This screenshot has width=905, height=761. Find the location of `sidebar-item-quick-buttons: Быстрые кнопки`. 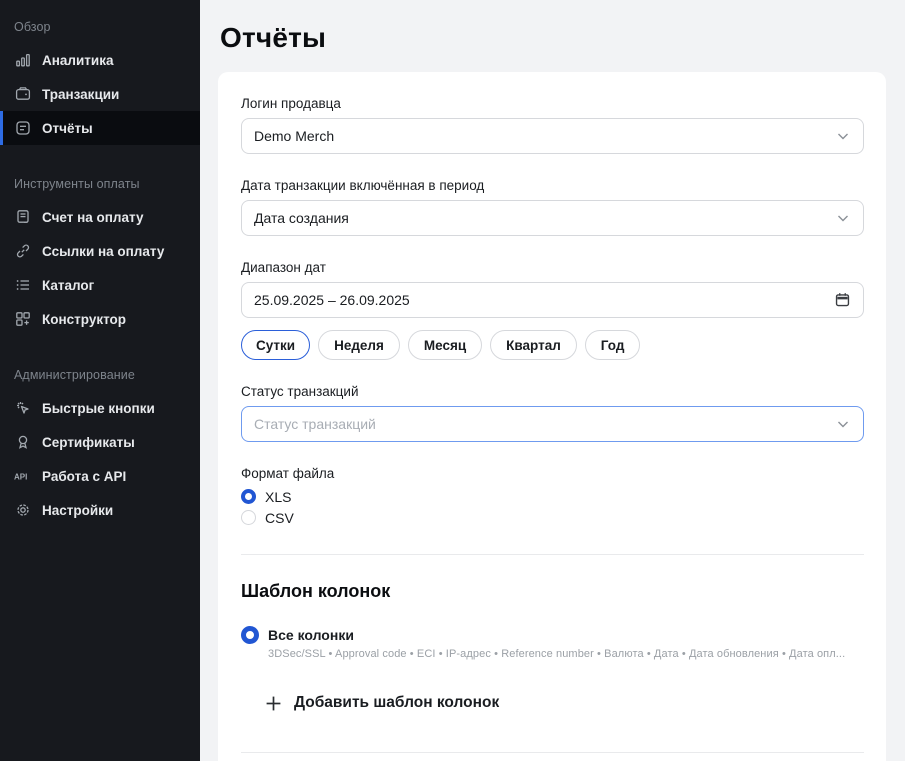

sidebar-item-quick-buttons: Быстрые кнопки is located at coordinates (100, 408).